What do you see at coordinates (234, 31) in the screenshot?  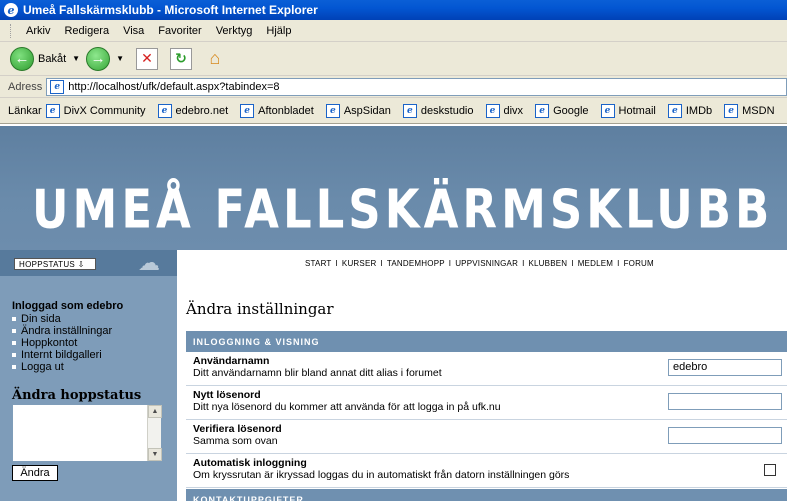 I see `menu-verktyg: Verktyg` at bounding box center [234, 31].